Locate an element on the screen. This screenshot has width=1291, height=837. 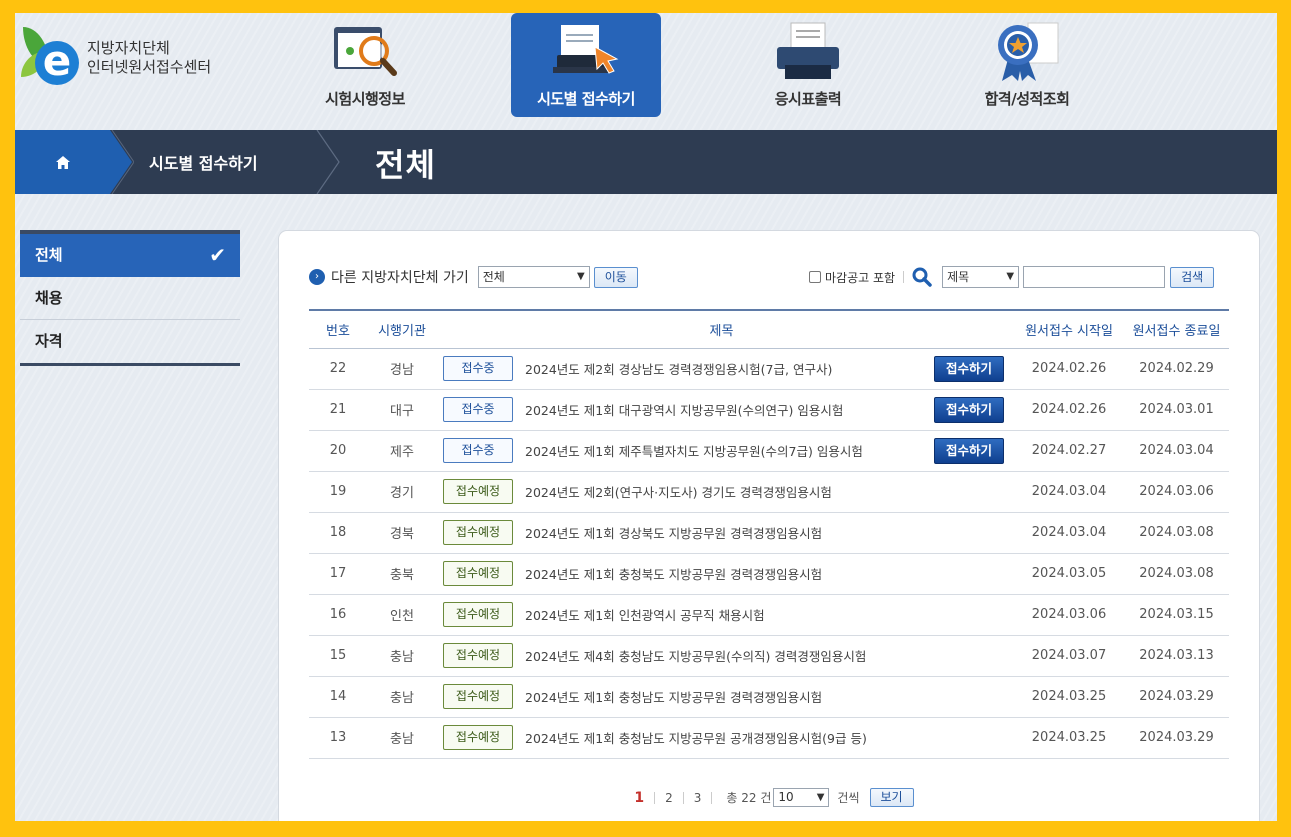
arrow-circle-icon: › is located at coordinates (317, 277).